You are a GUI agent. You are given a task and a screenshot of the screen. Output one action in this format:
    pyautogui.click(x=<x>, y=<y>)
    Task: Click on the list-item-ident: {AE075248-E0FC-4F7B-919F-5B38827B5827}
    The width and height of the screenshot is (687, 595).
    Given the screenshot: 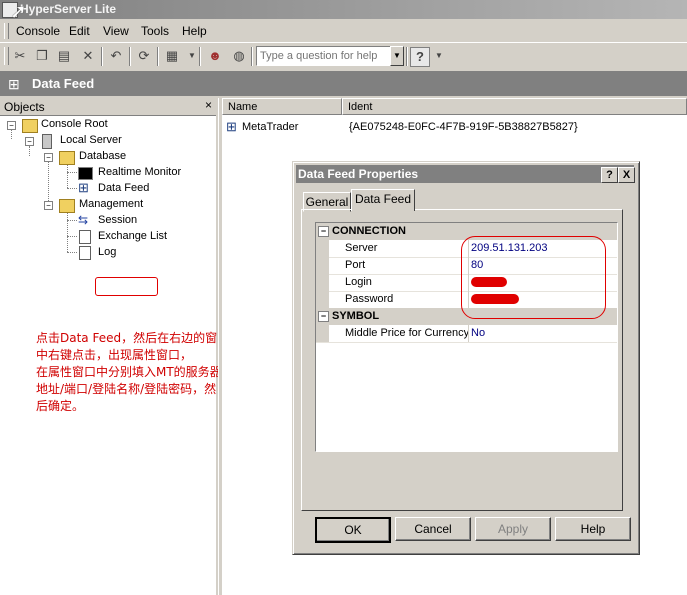 What is the action you would take?
    pyautogui.click(x=463, y=127)
    